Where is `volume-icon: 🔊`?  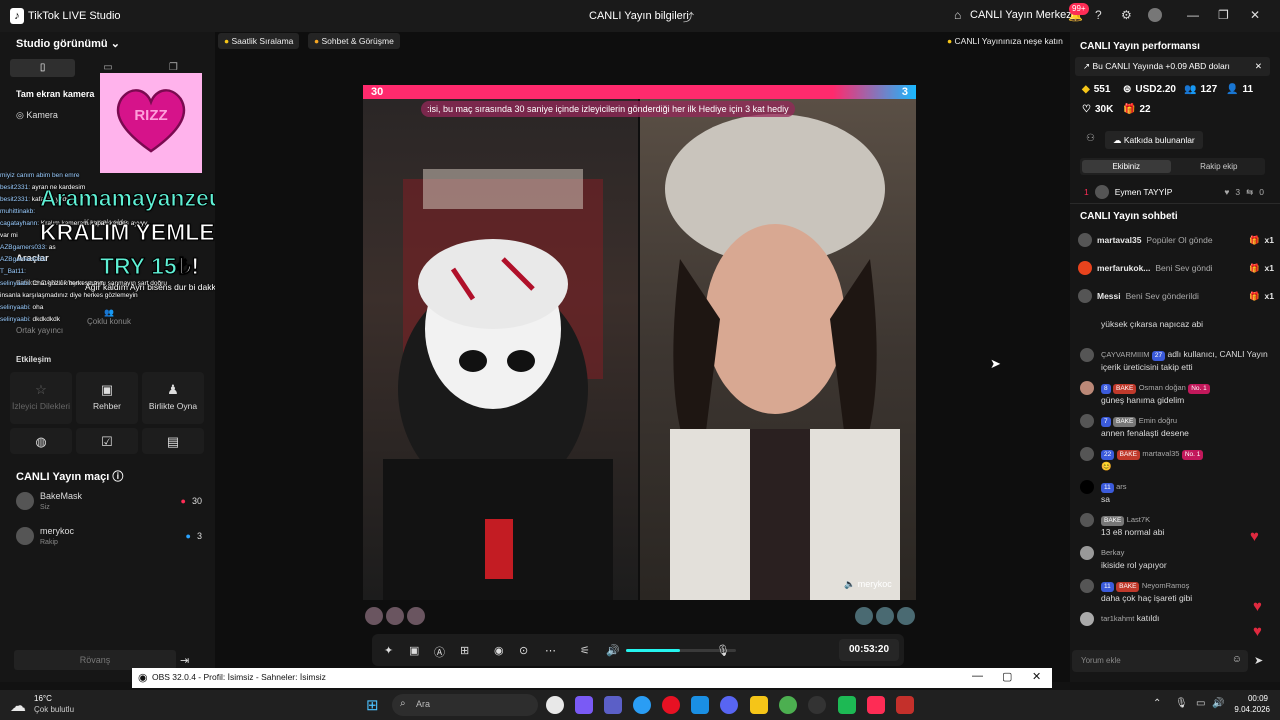
volume-icon: 🔊 is located at coordinates (613, 650).